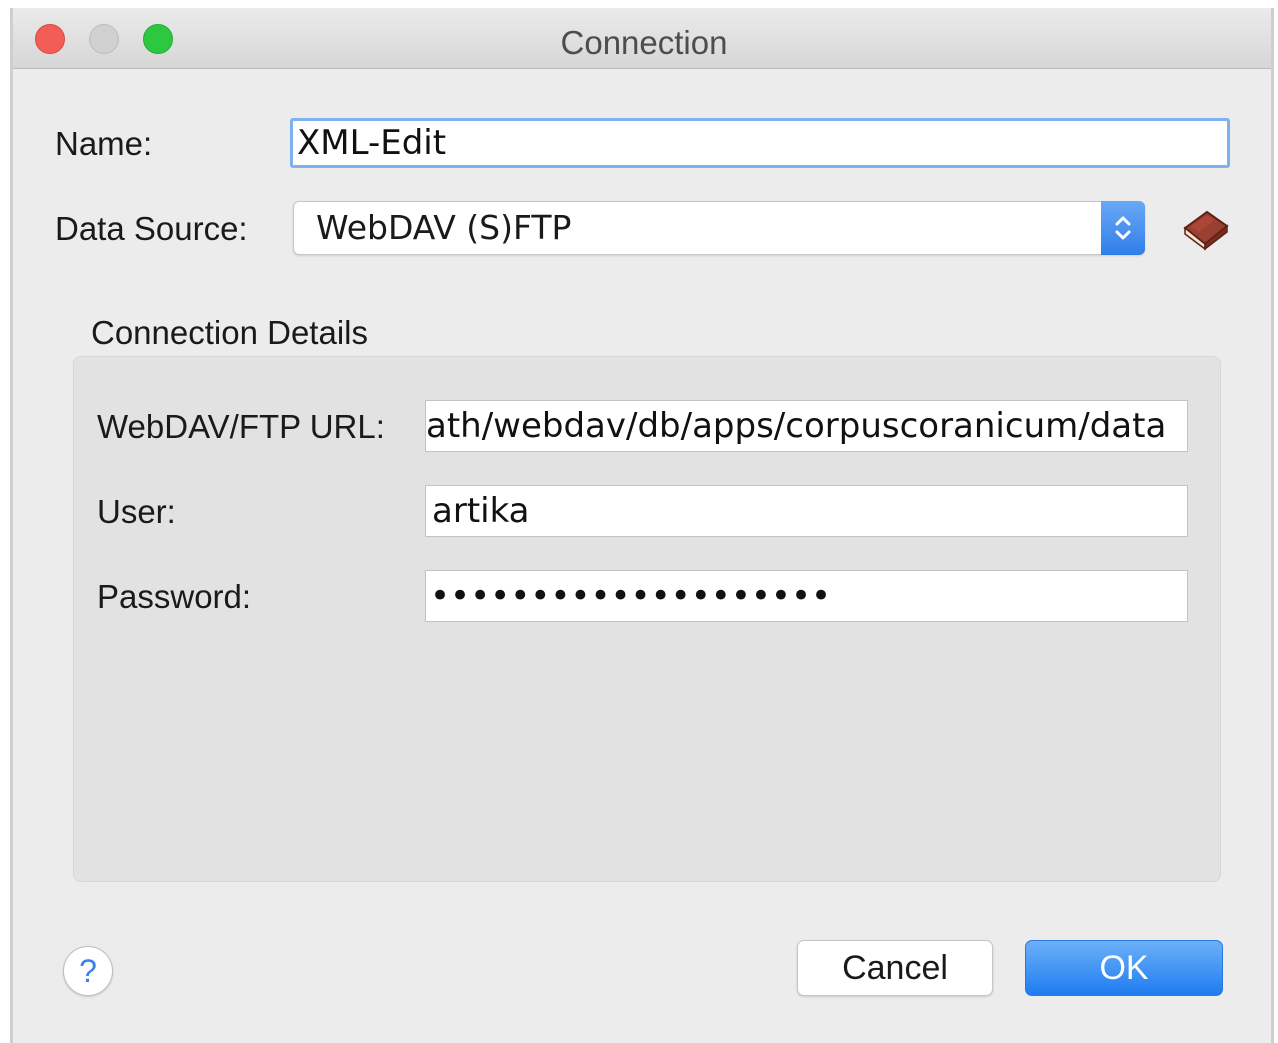  I want to click on ok-button: OK, so click(1124, 968).